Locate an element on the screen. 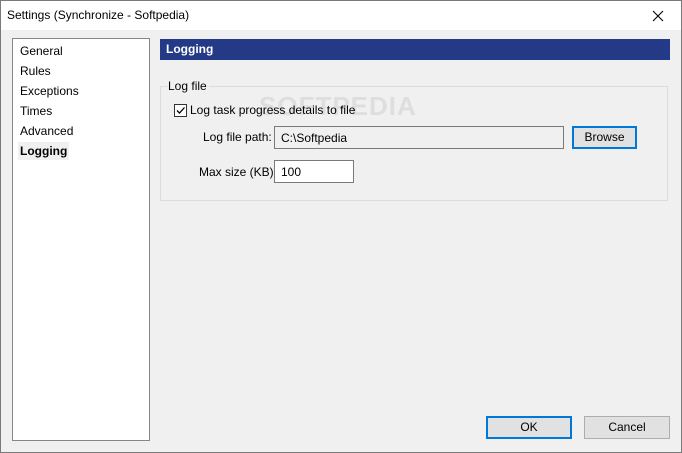 The image size is (682, 453). nav-item-general: General is located at coordinates (41, 51).